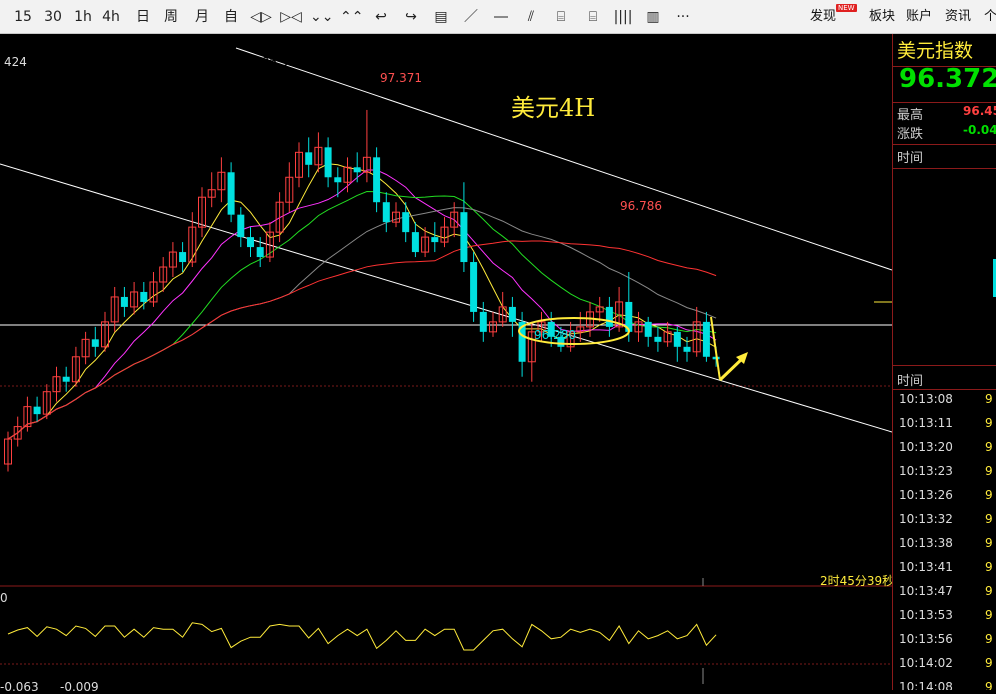 Image resolution: width=996 pixels, height=694 pixels. What do you see at coordinates (910, 381) in the screenshot?
I see `time-header-2: 时间` at bounding box center [910, 381].